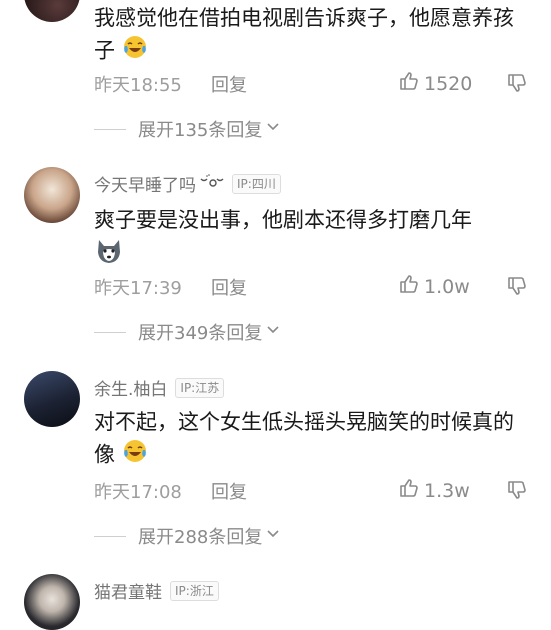 This screenshot has width=551, height=630. I want to click on username: 猫君童鞋 IP:浙江, so click(156, 590).